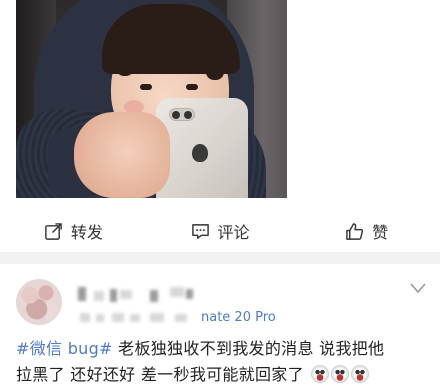  What do you see at coordinates (64, 348) in the screenshot?
I see `hashtag-link: #微信 bug#` at bounding box center [64, 348].